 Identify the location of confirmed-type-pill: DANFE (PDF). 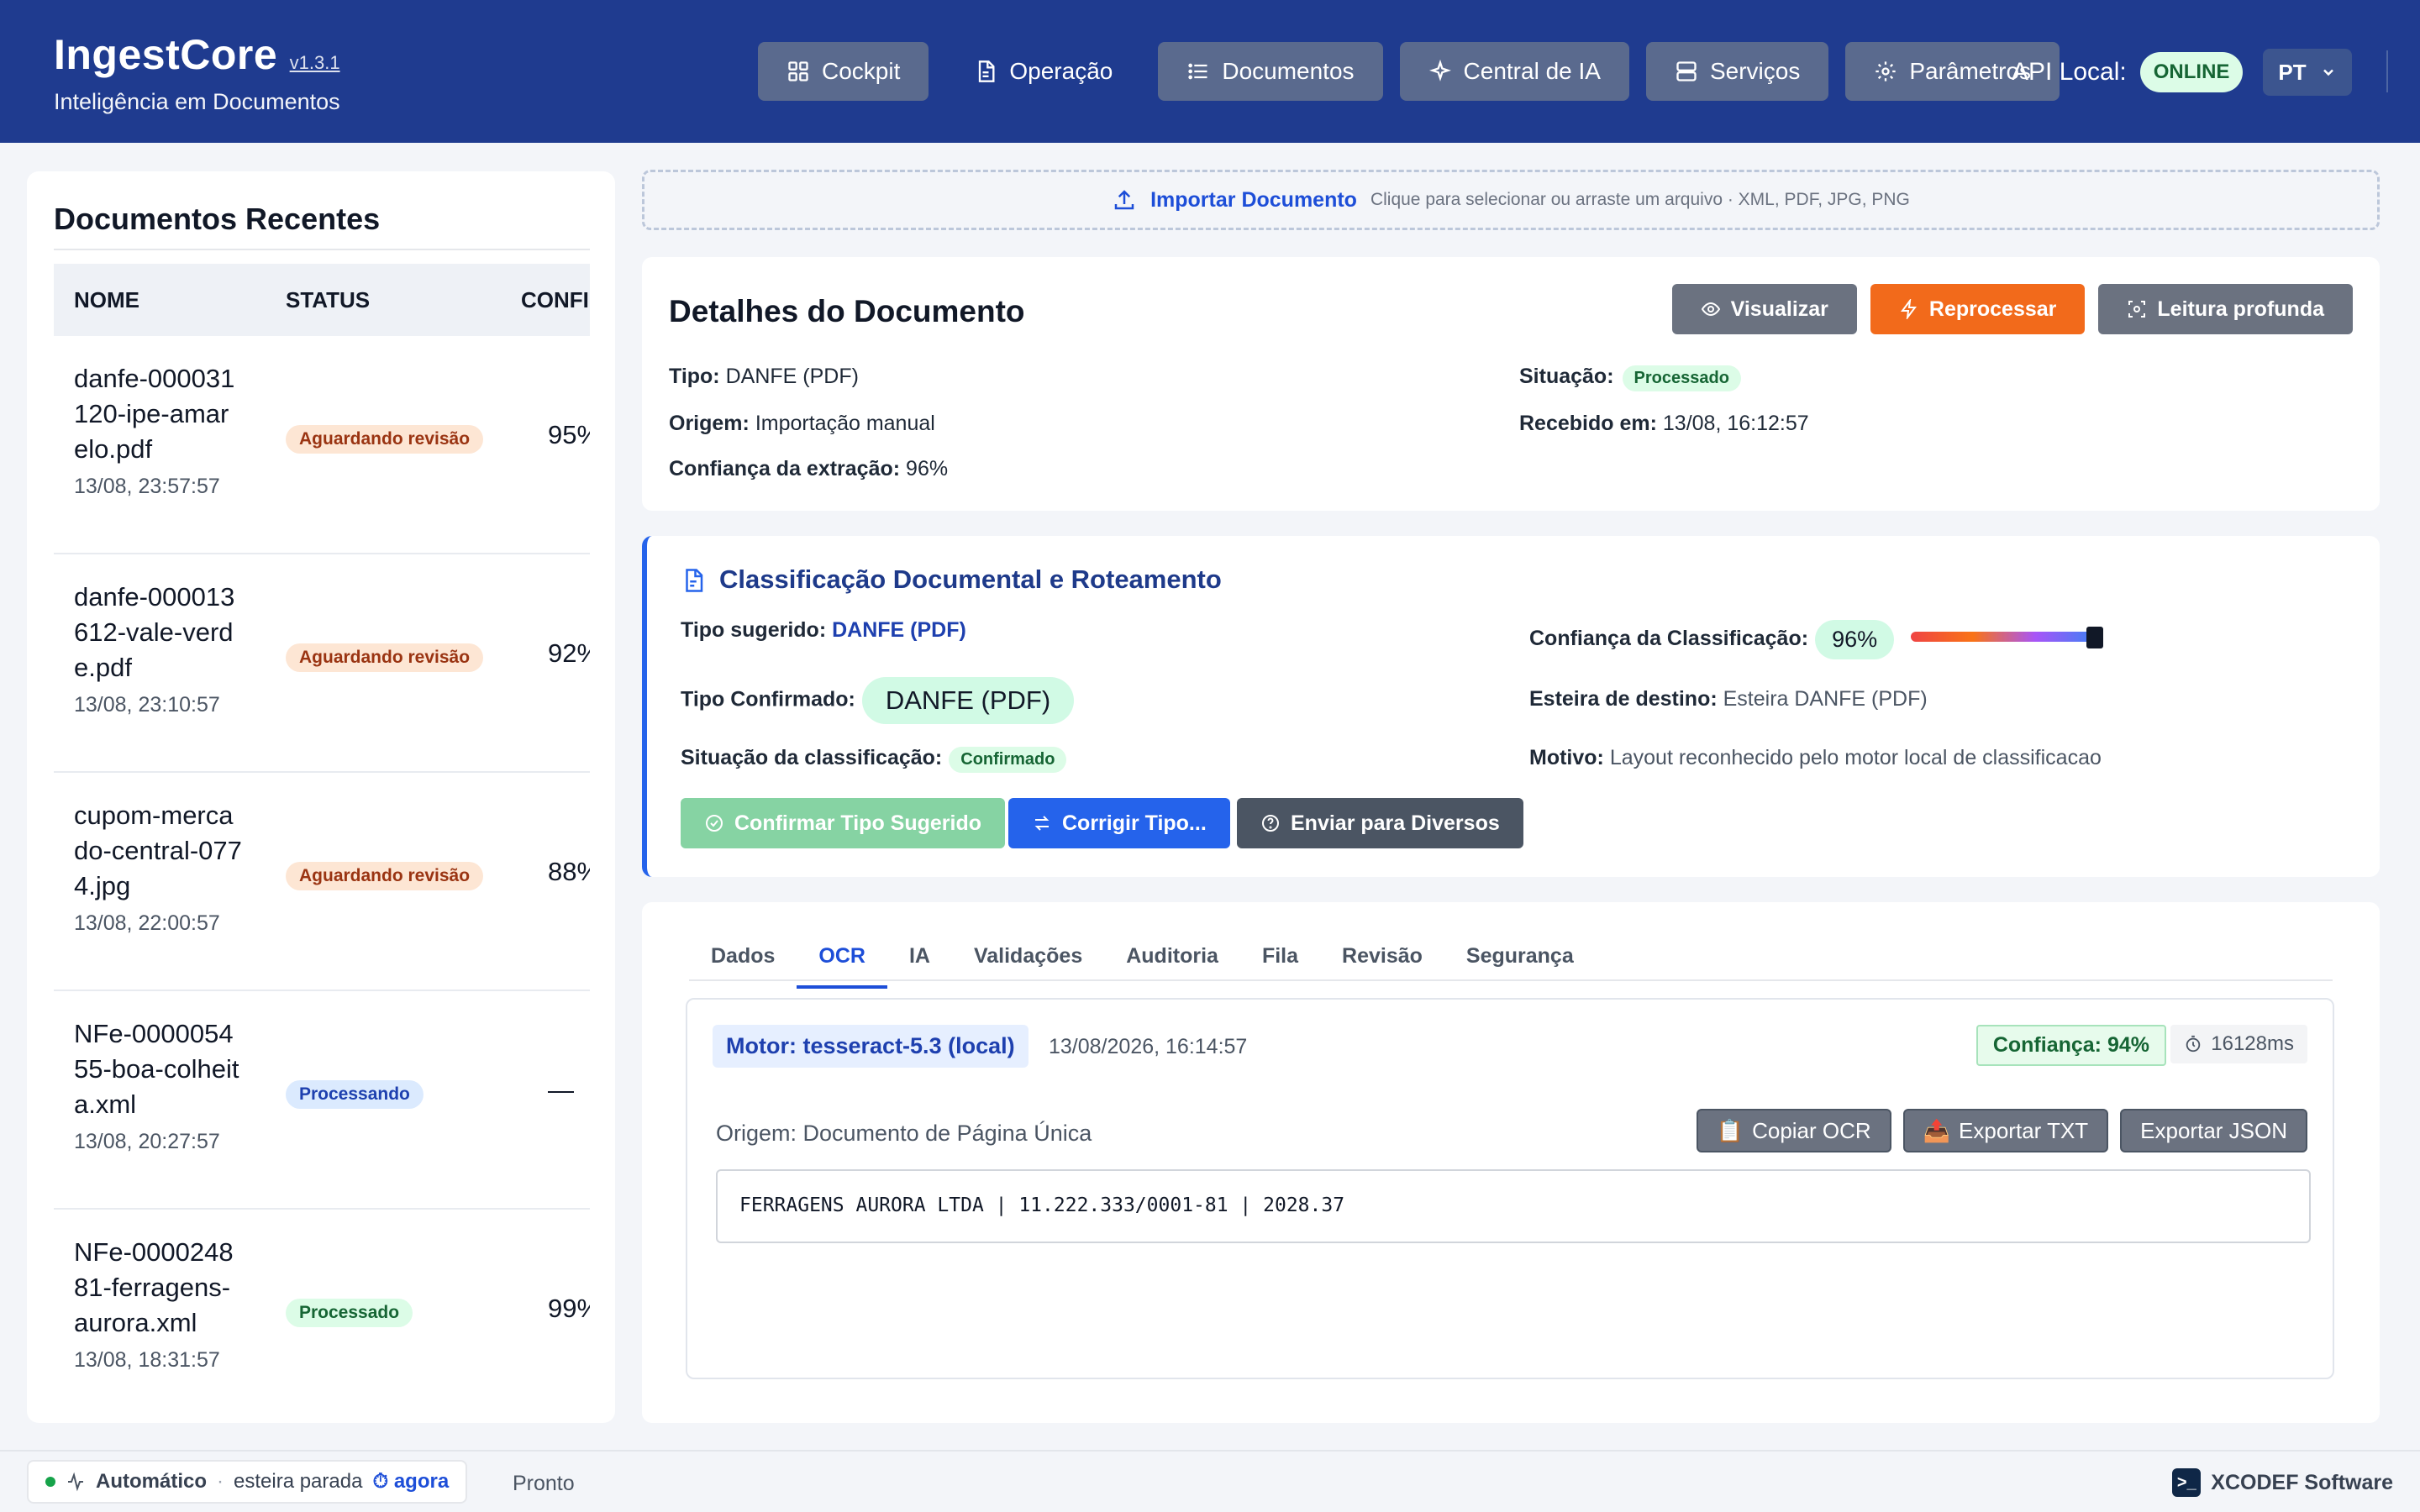
(968, 700).